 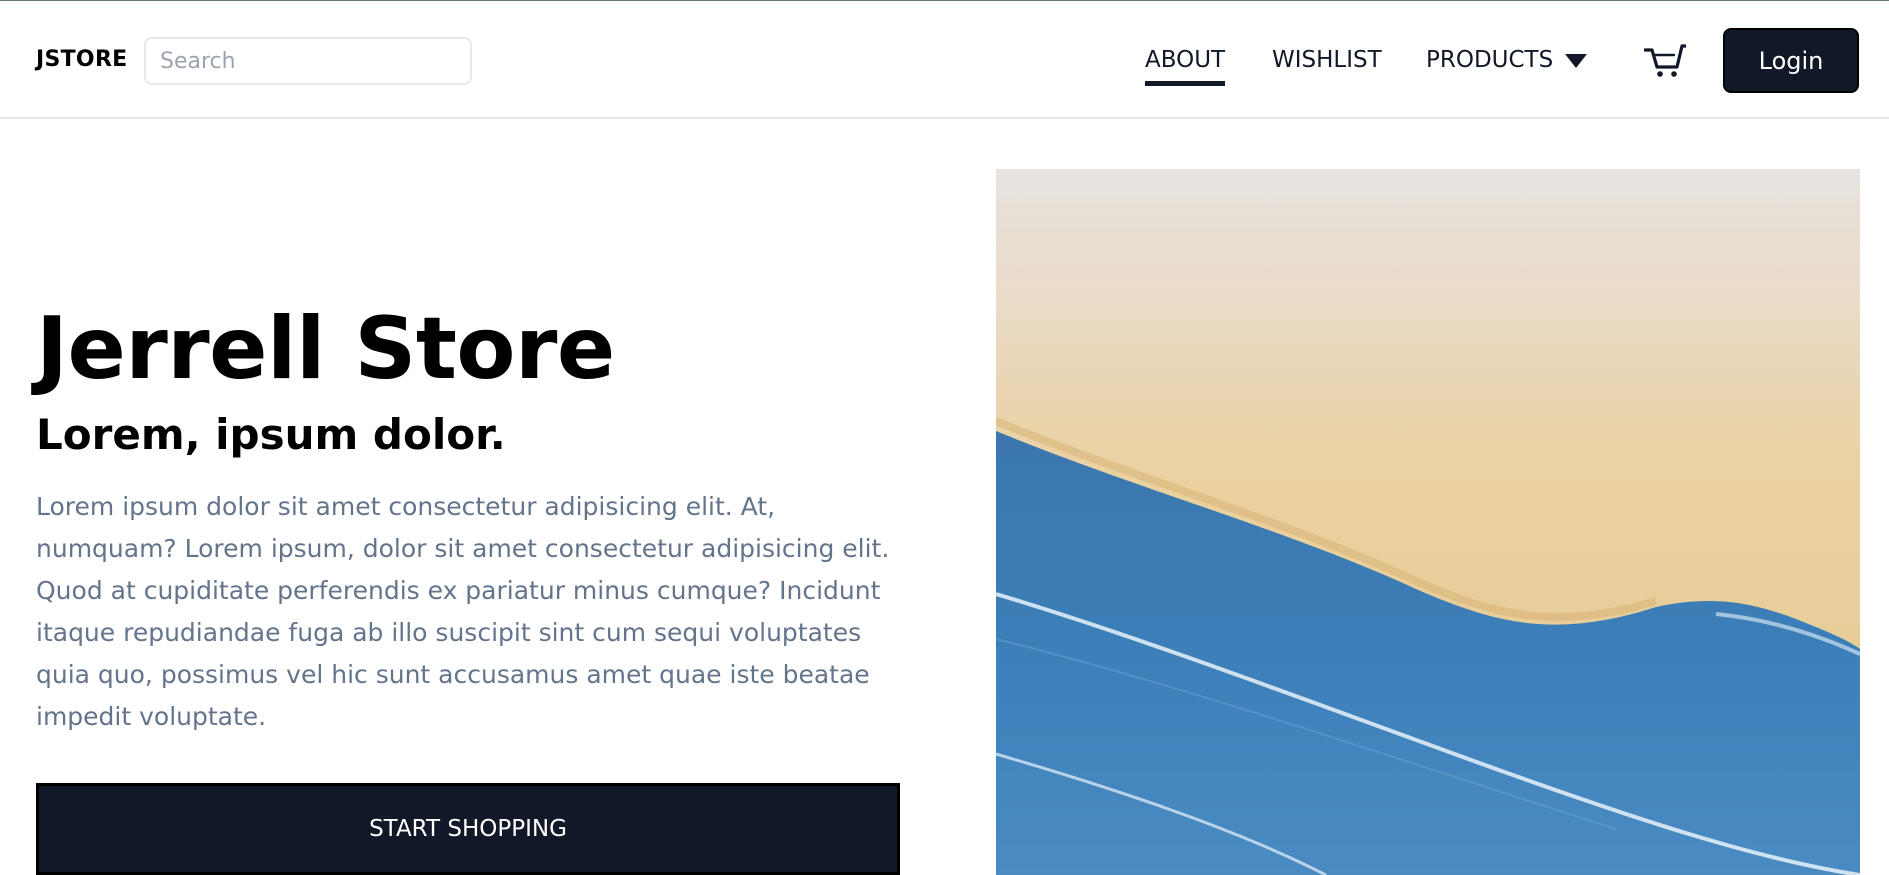 I want to click on cart-icon, so click(x=1665, y=60).